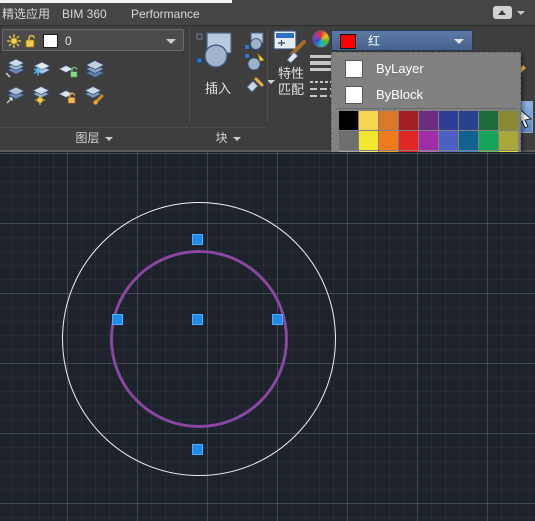 The width and height of the screenshot is (535, 521). Describe the element at coordinates (197, 319) in the screenshot. I see `grip-center` at that location.